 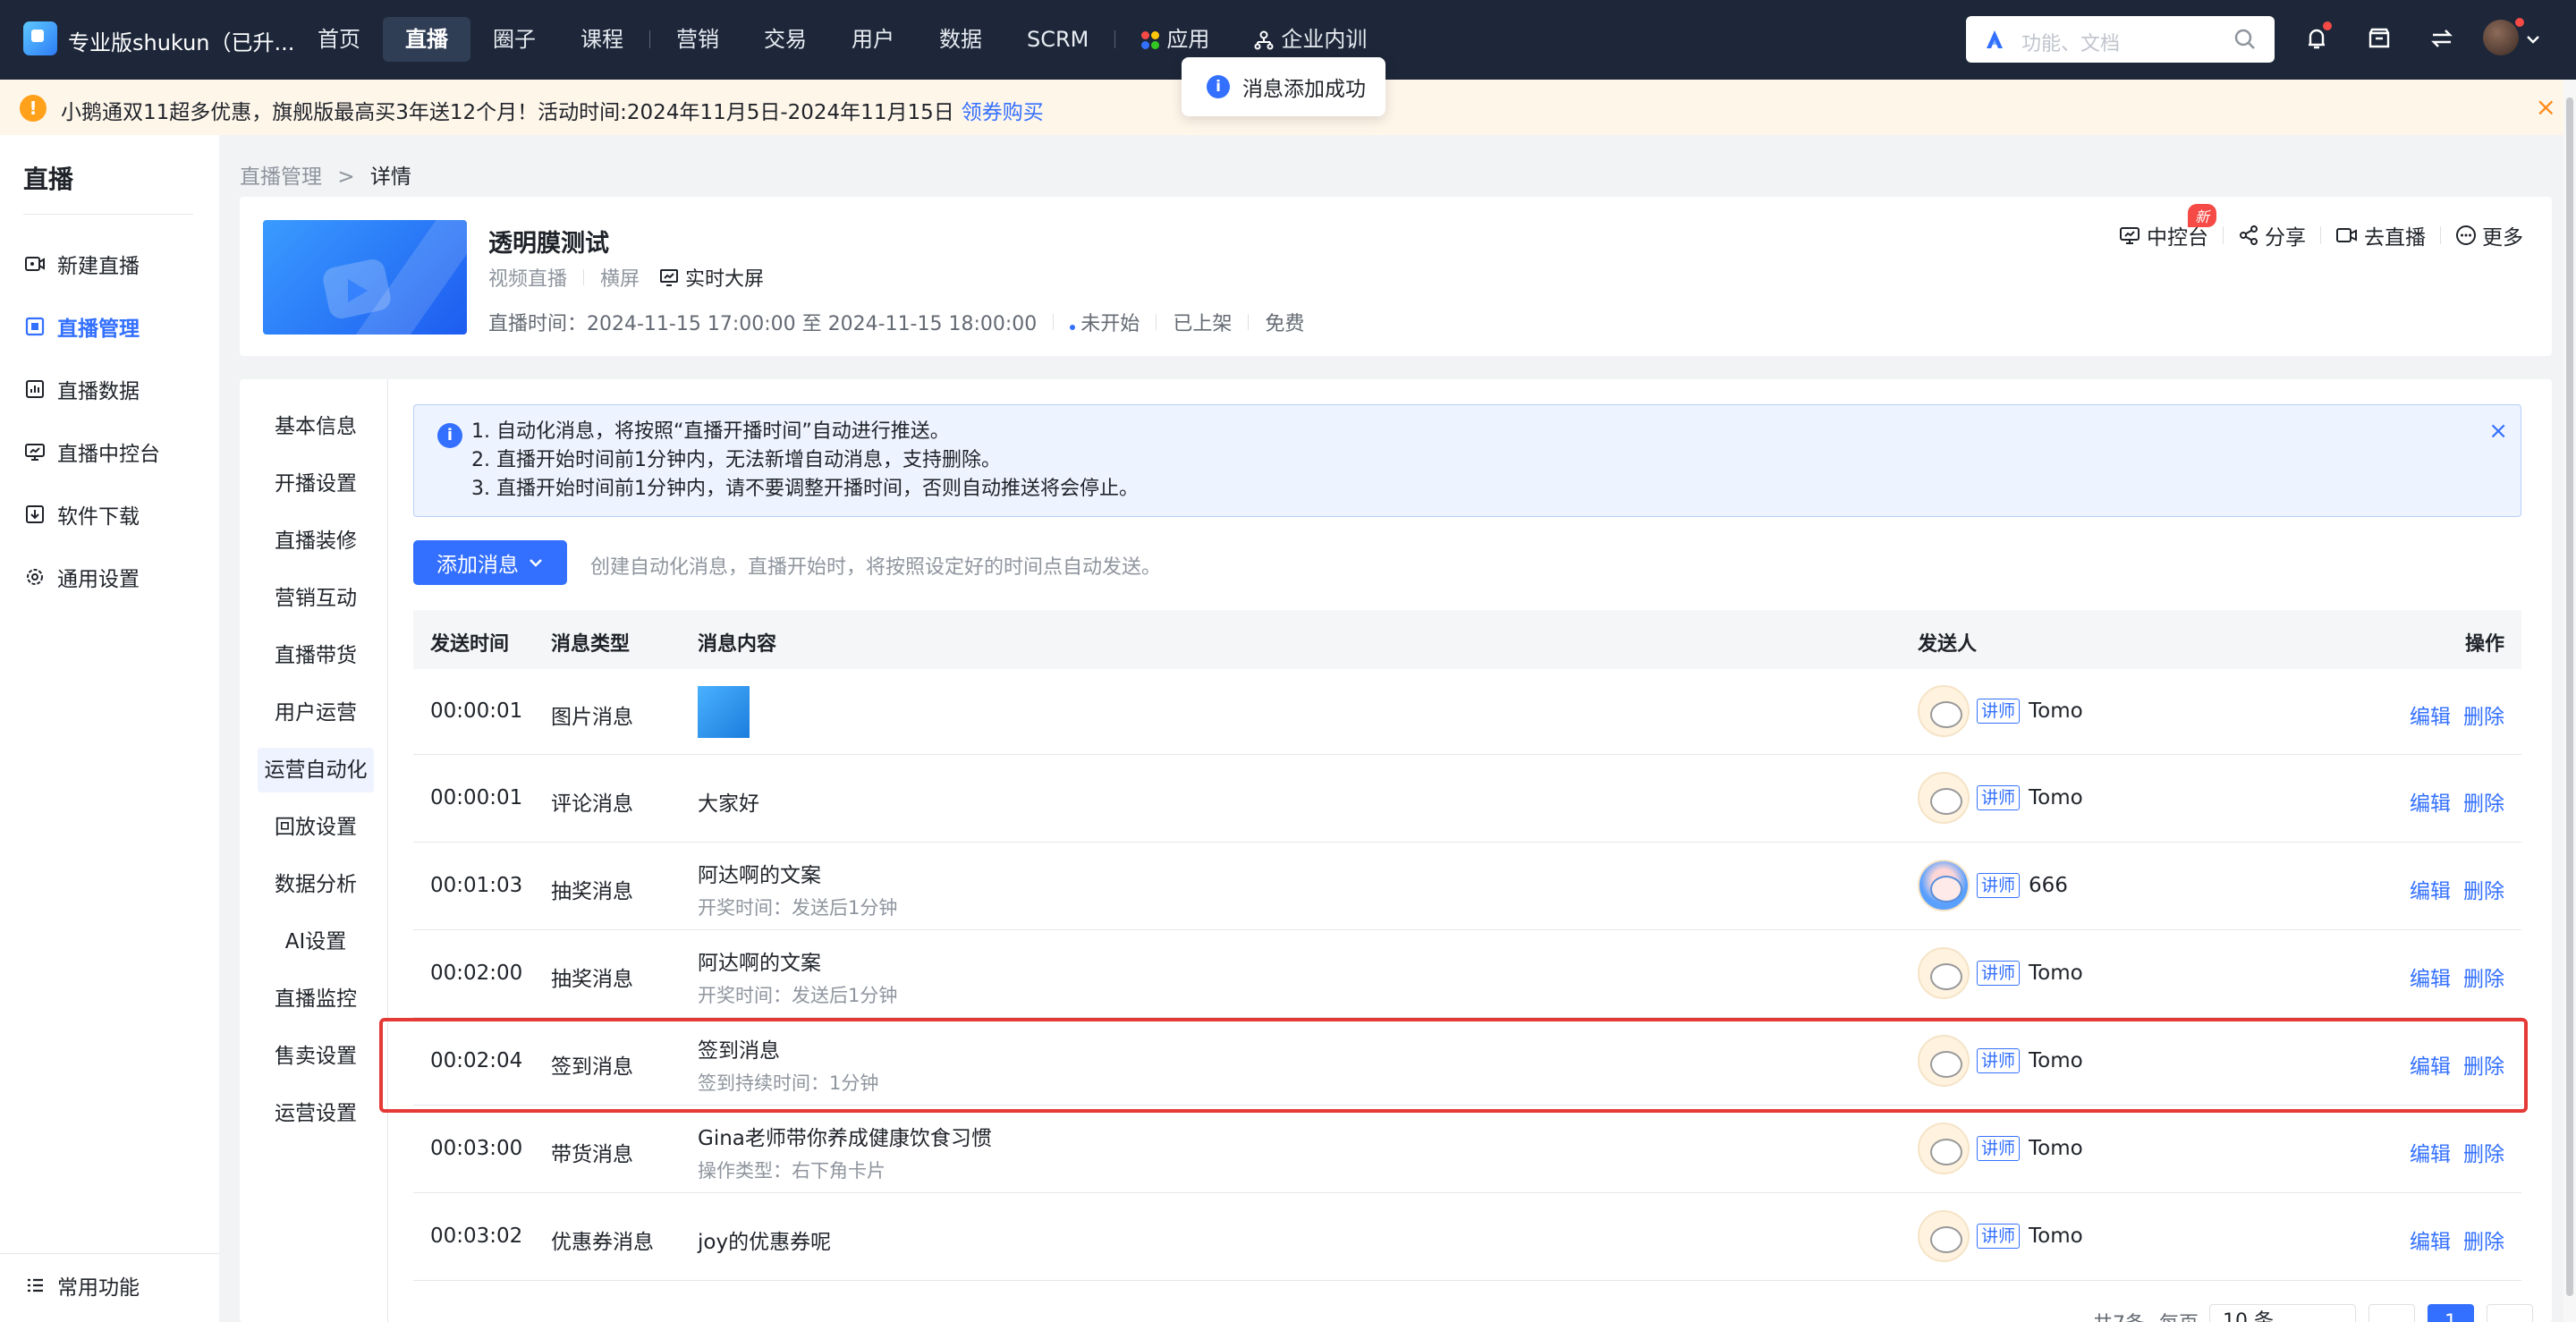 I want to click on scrollbar-thumb, so click(x=2569, y=697).